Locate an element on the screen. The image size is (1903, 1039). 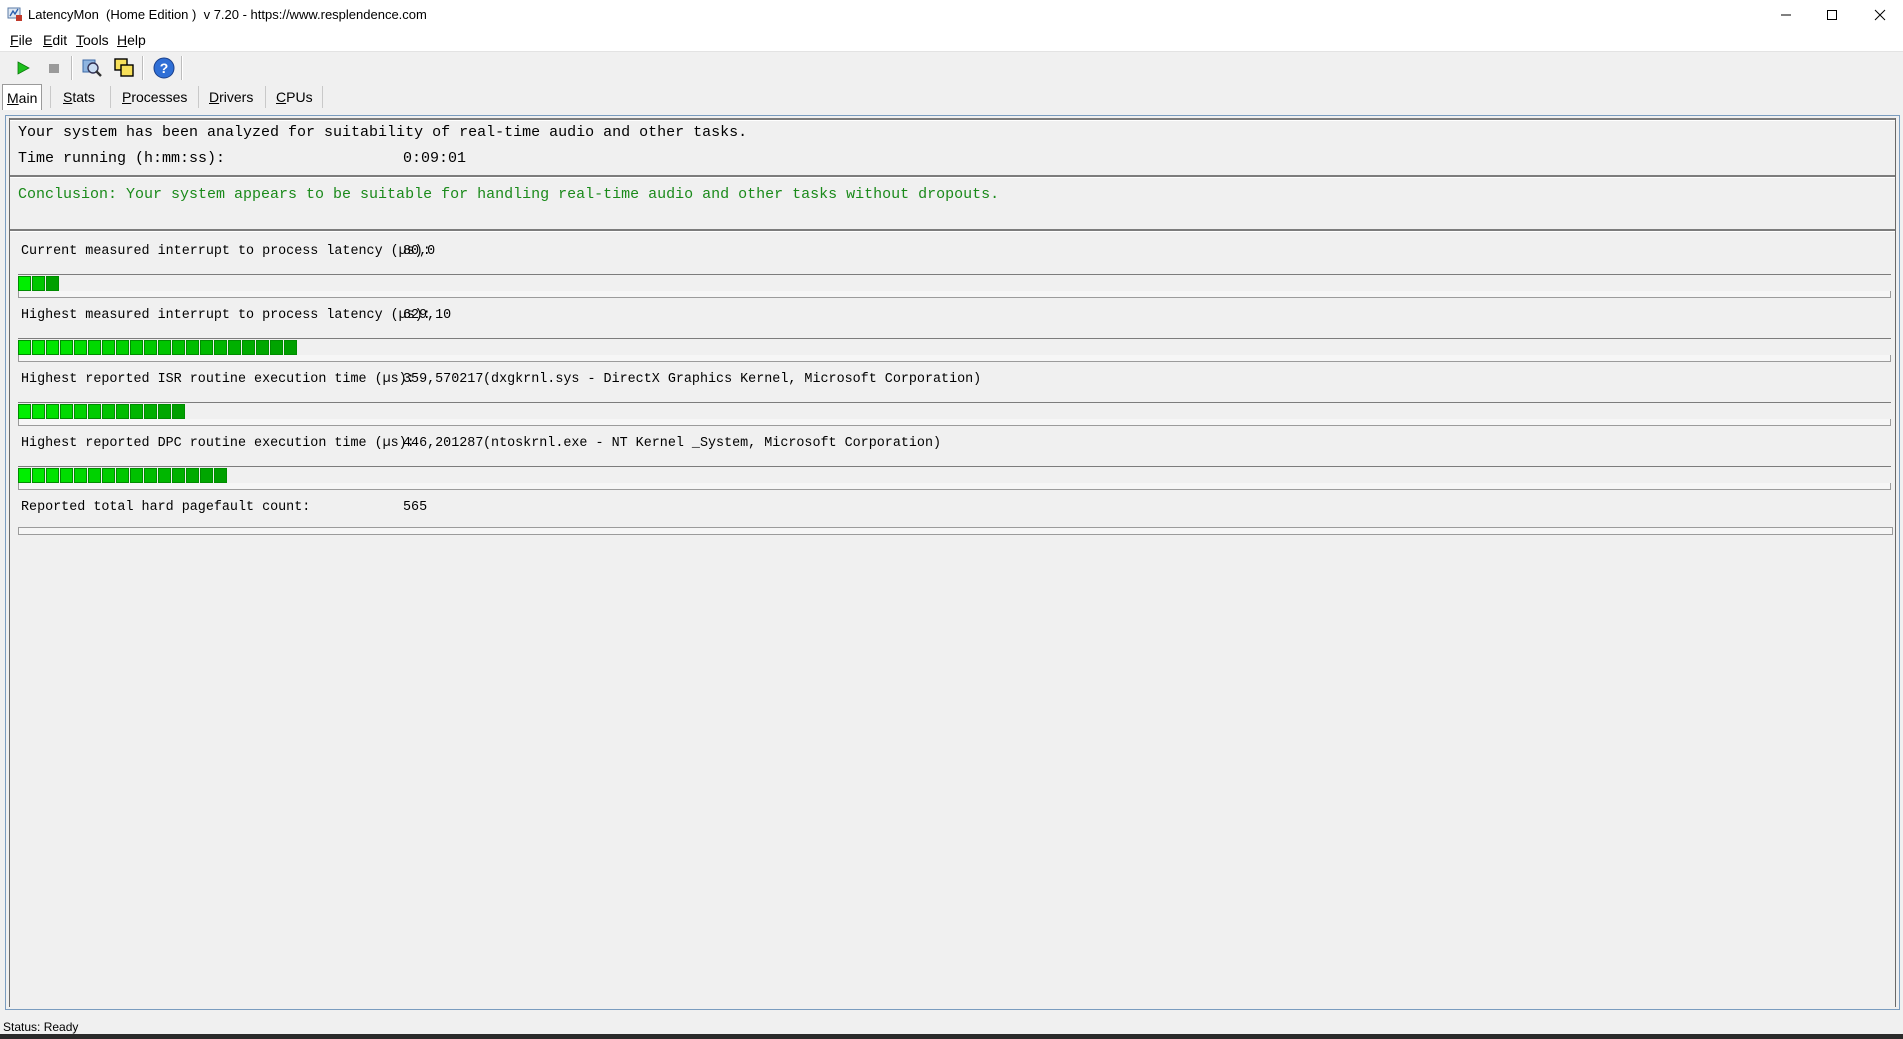
tab-drivers: Drivers is located at coordinates (231, 97).